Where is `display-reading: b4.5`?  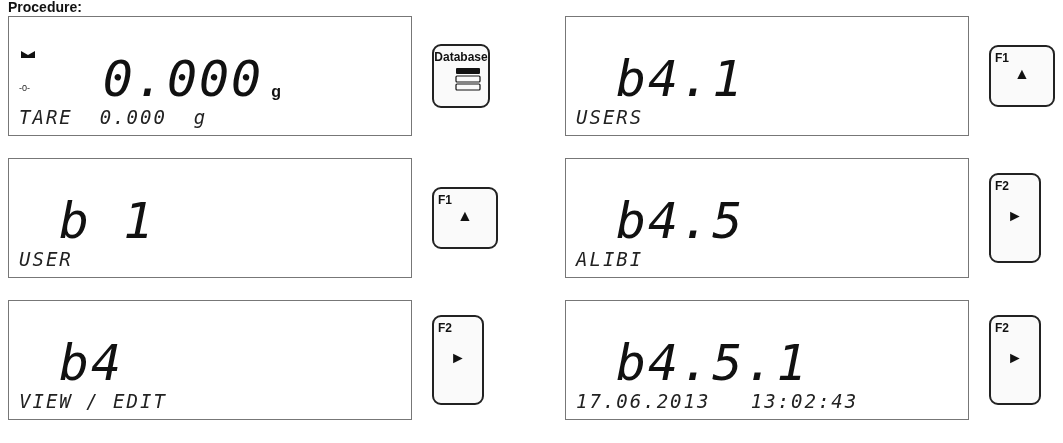 display-reading: b4.5 is located at coordinates (680, 221).